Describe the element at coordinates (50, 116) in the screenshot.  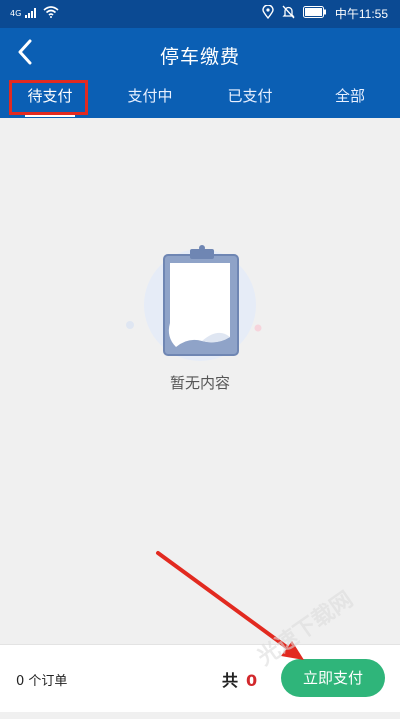
I see `active-tab-indicator` at that location.